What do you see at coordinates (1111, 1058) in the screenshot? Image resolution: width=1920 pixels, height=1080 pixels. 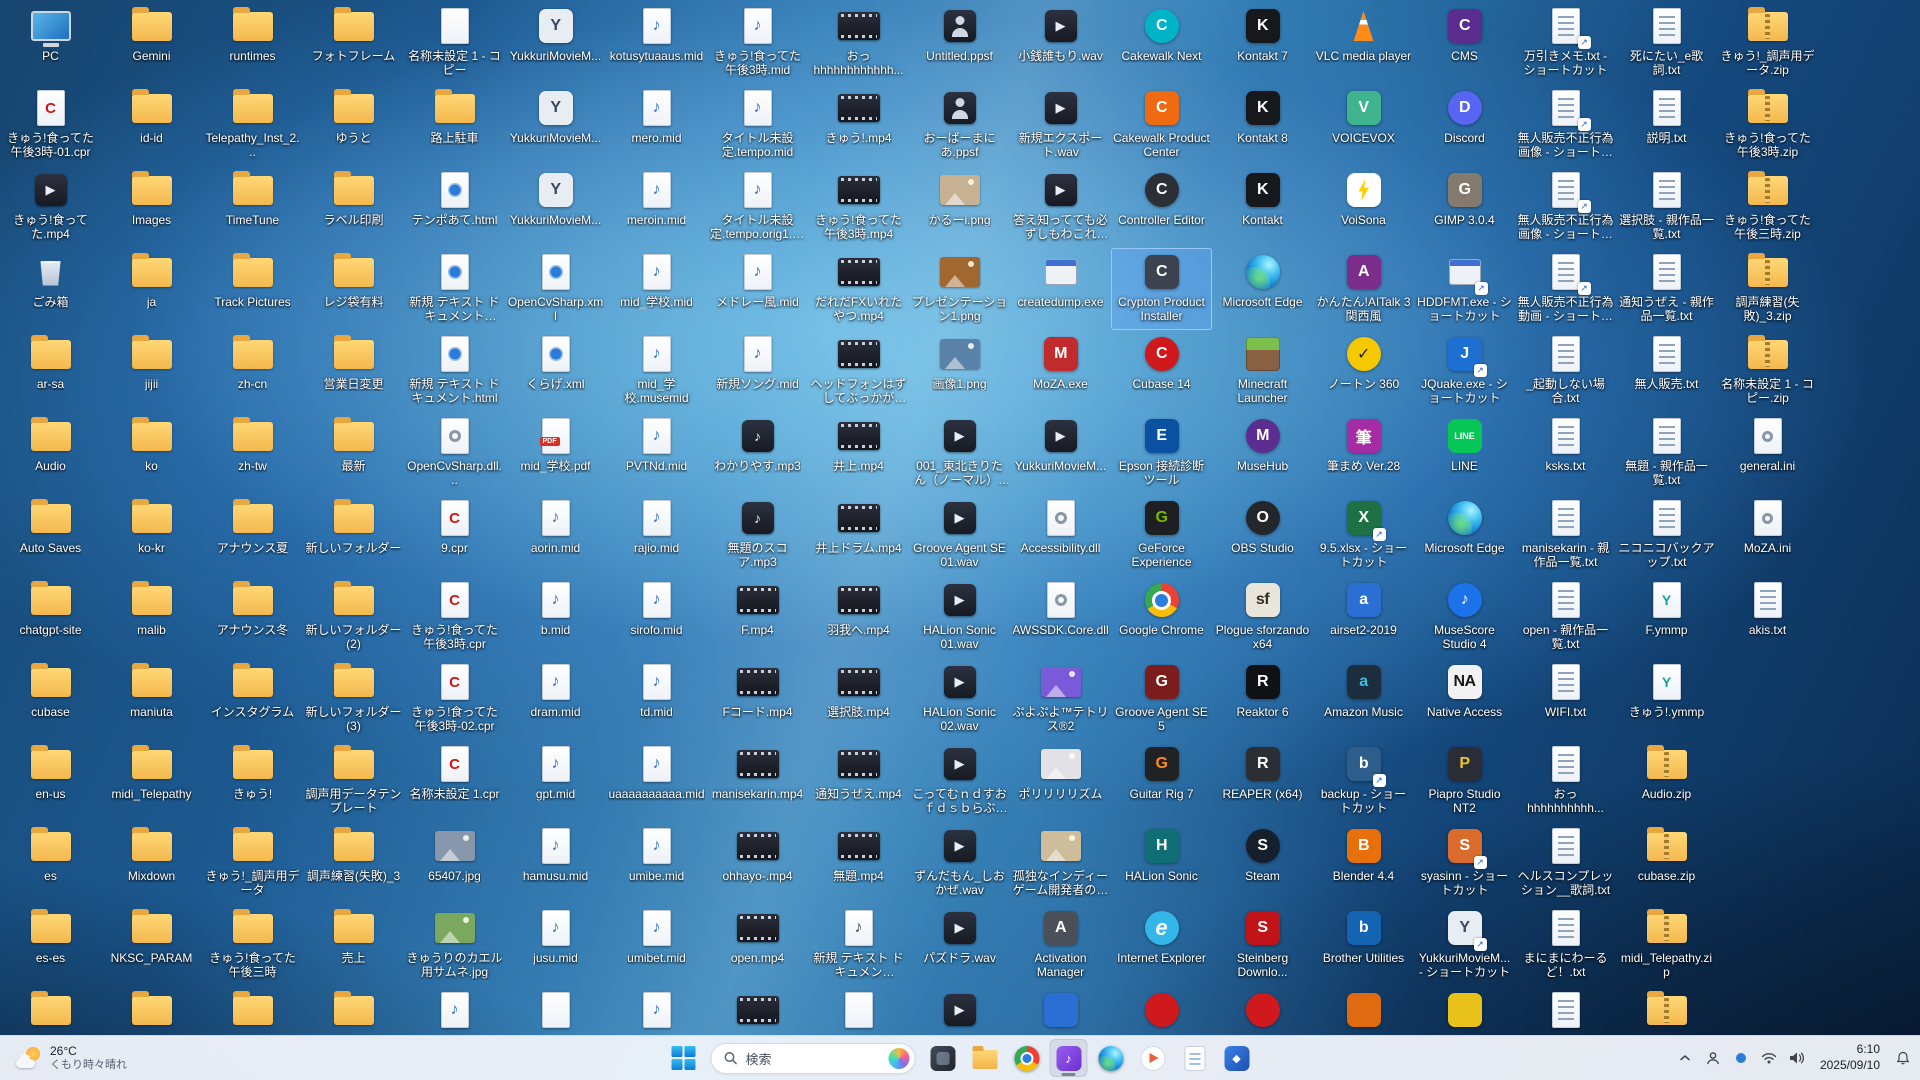 I see `edge-button` at bounding box center [1111, 1058].